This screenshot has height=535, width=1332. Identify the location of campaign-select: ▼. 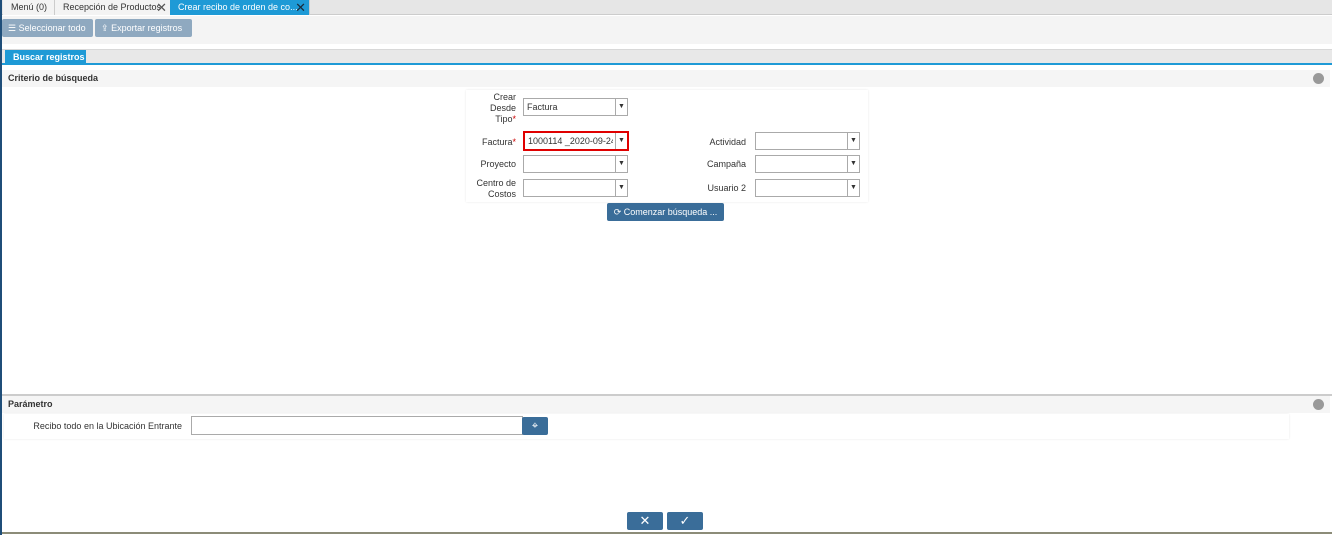
(807, 164).